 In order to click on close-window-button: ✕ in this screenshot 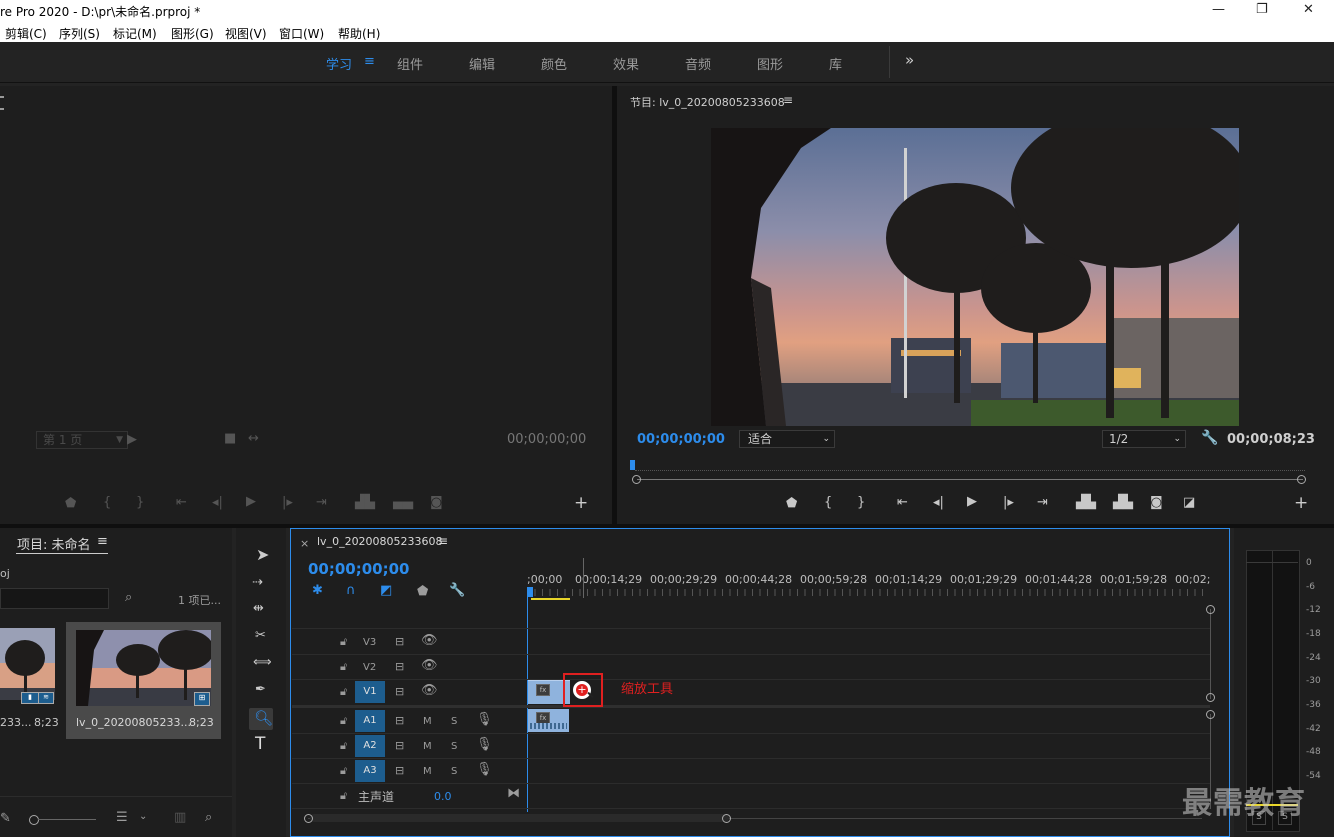, I will do `click(1308, 9)`.